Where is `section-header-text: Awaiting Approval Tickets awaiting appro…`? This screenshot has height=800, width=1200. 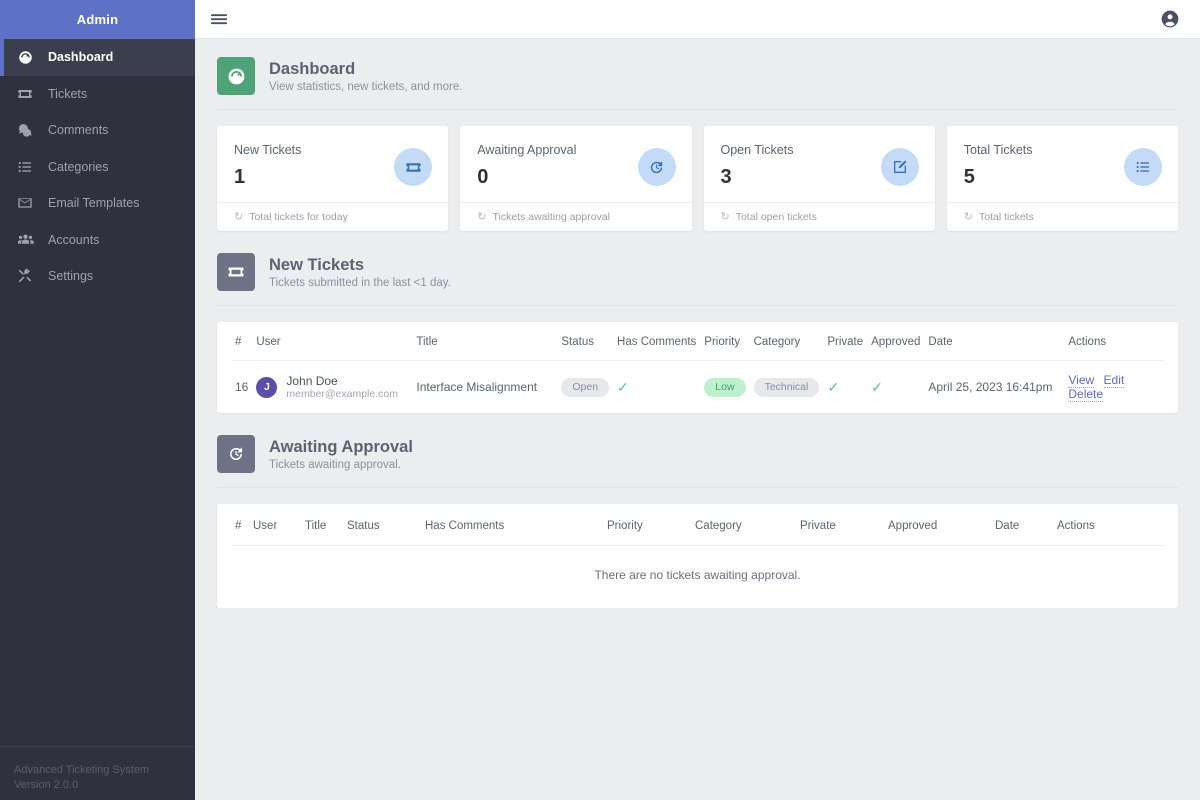
section-header-text: Awaiting Approval Tickets awaiting appro… is located at coordinates (341, 454).